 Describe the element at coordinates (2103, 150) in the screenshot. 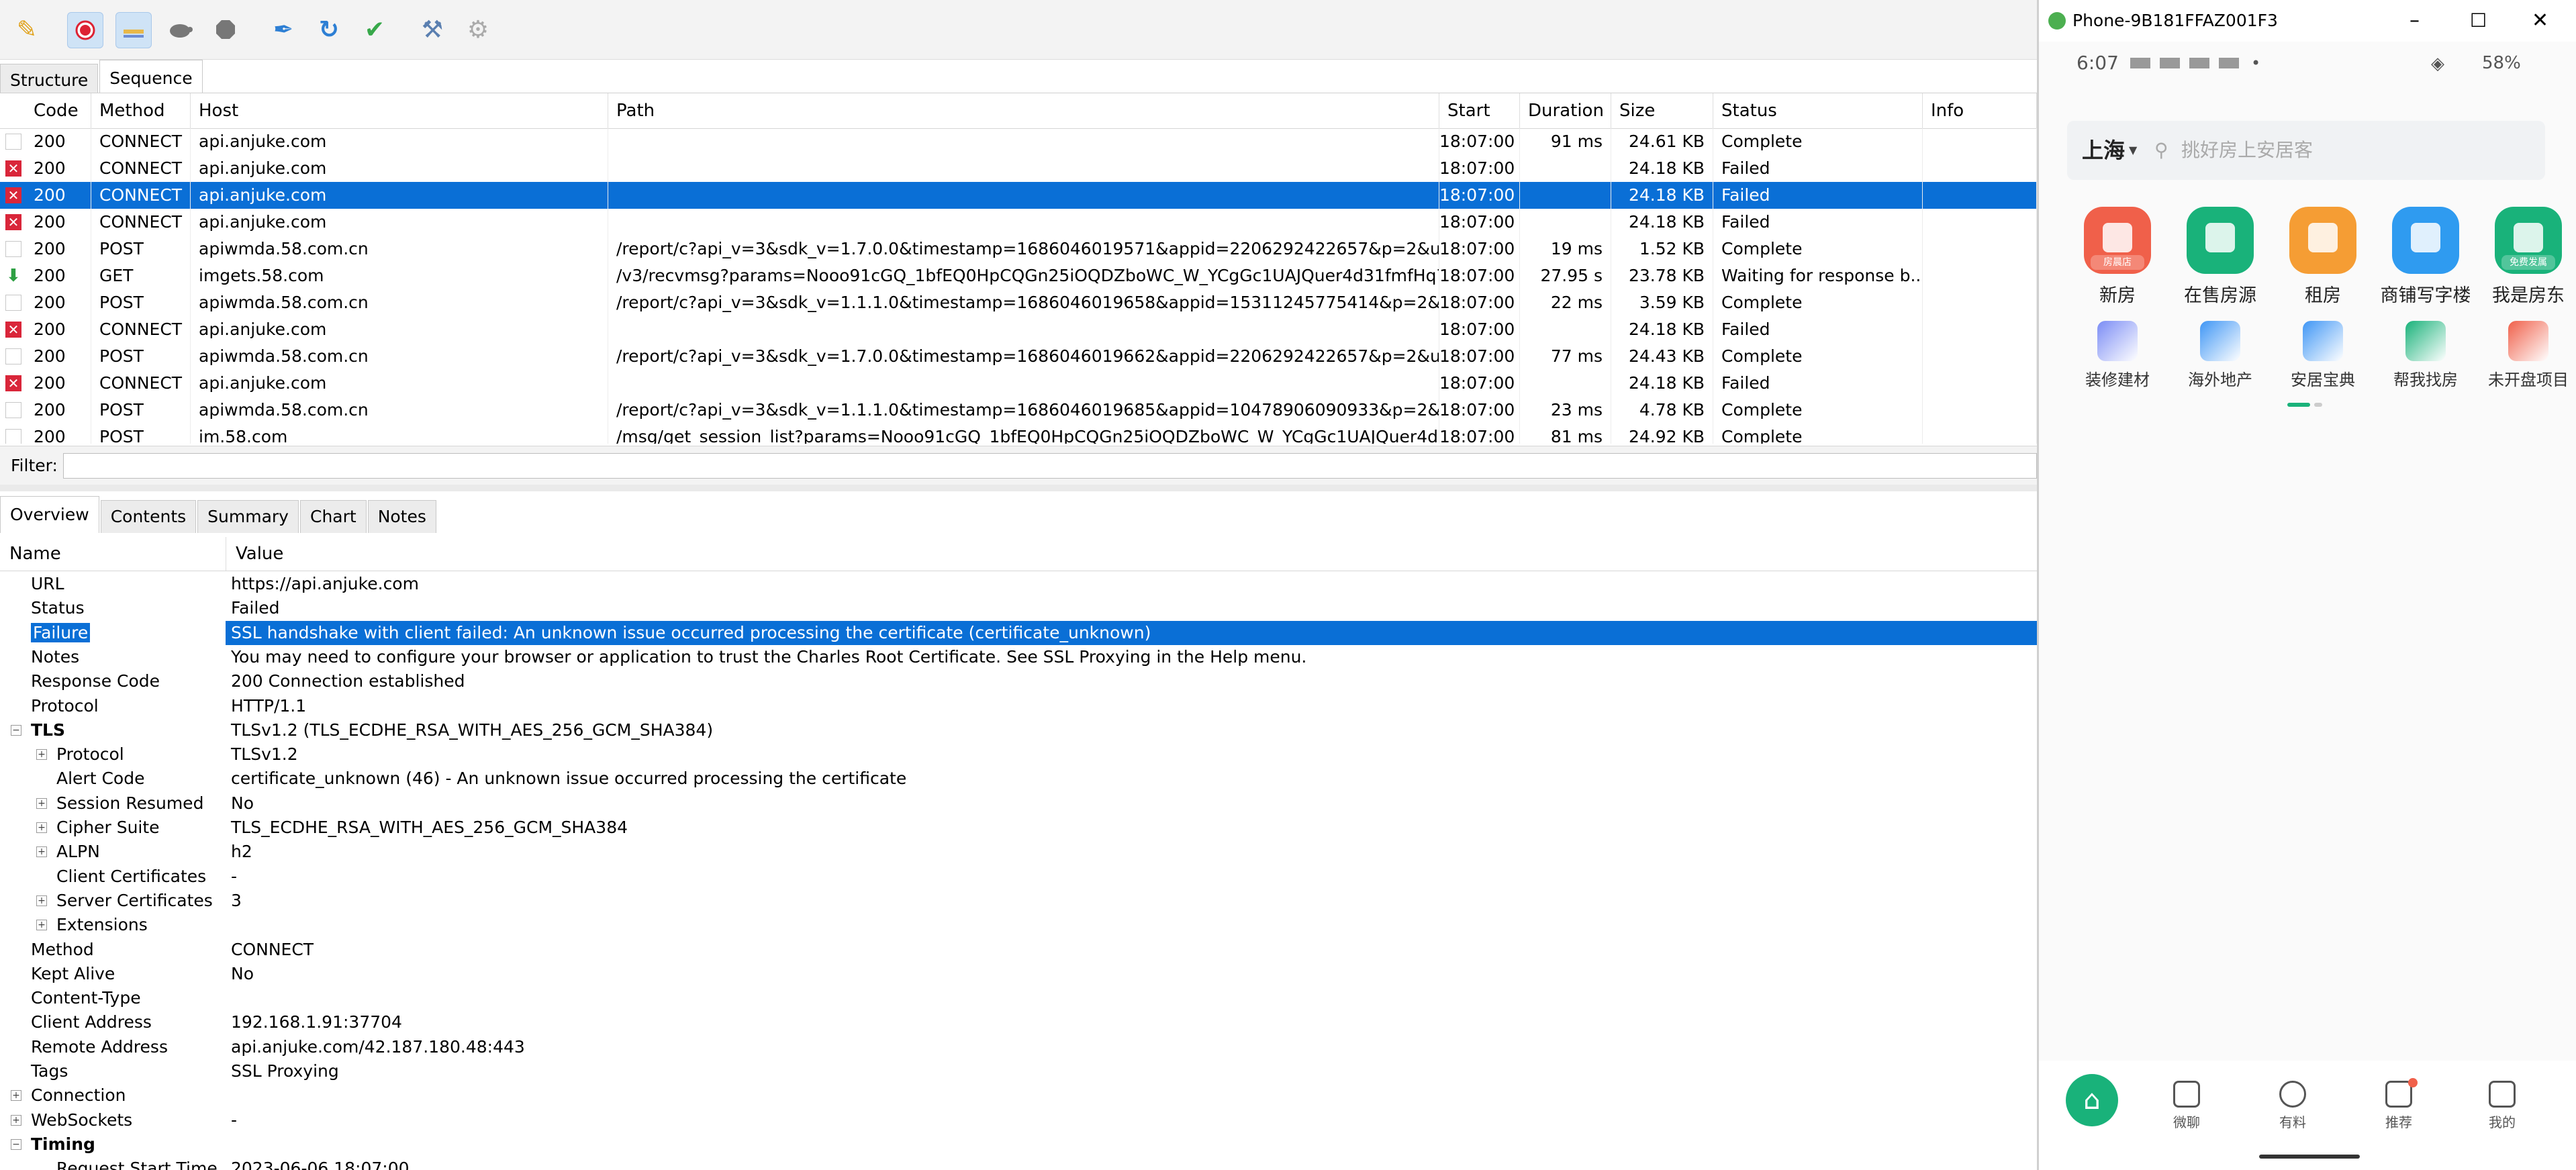

I see `city-selector: 上海` at that location.